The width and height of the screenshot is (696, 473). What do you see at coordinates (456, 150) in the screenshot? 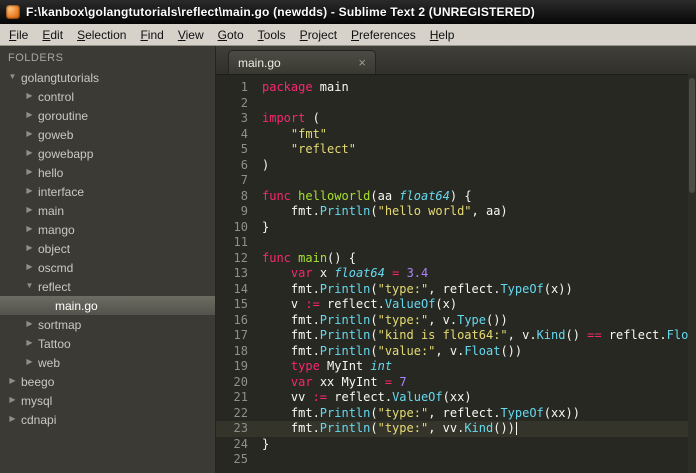
I see `code-line-5: 5 "reflect"` at bounding box center [456, 150].